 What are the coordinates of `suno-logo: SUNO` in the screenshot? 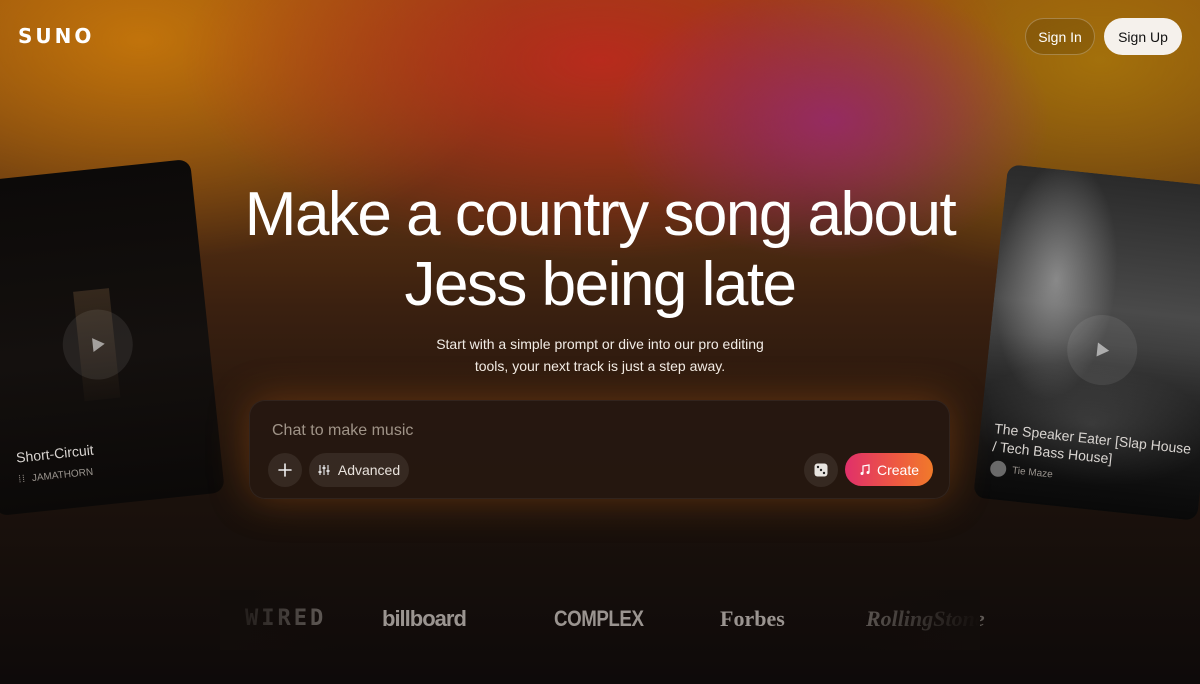 It's located at (56, 36).